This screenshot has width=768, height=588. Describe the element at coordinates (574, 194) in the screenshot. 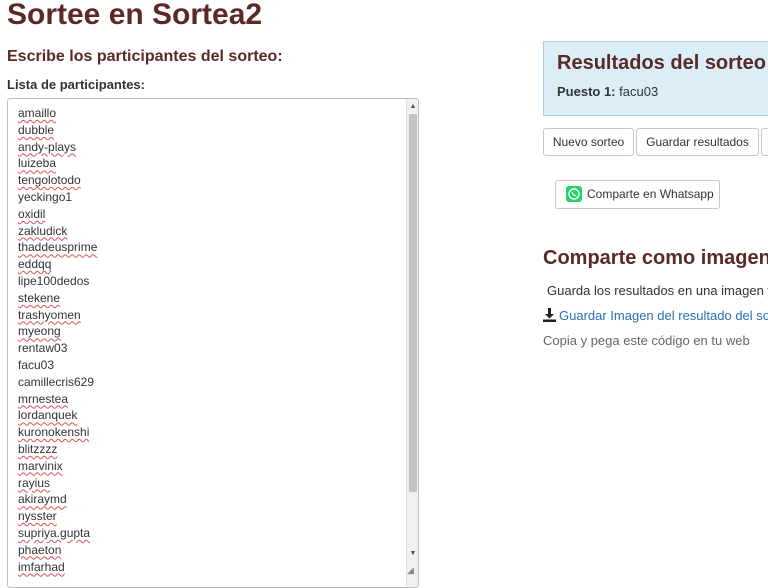

I see `whatsapp-icon` at that location.